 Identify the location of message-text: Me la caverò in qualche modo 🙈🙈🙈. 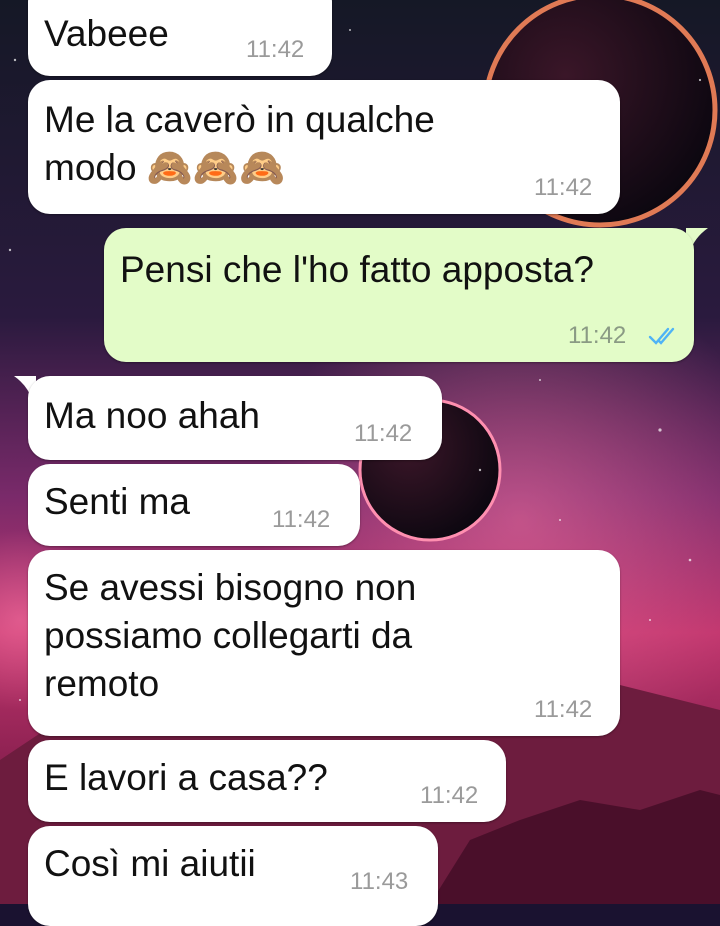
(239, 143).